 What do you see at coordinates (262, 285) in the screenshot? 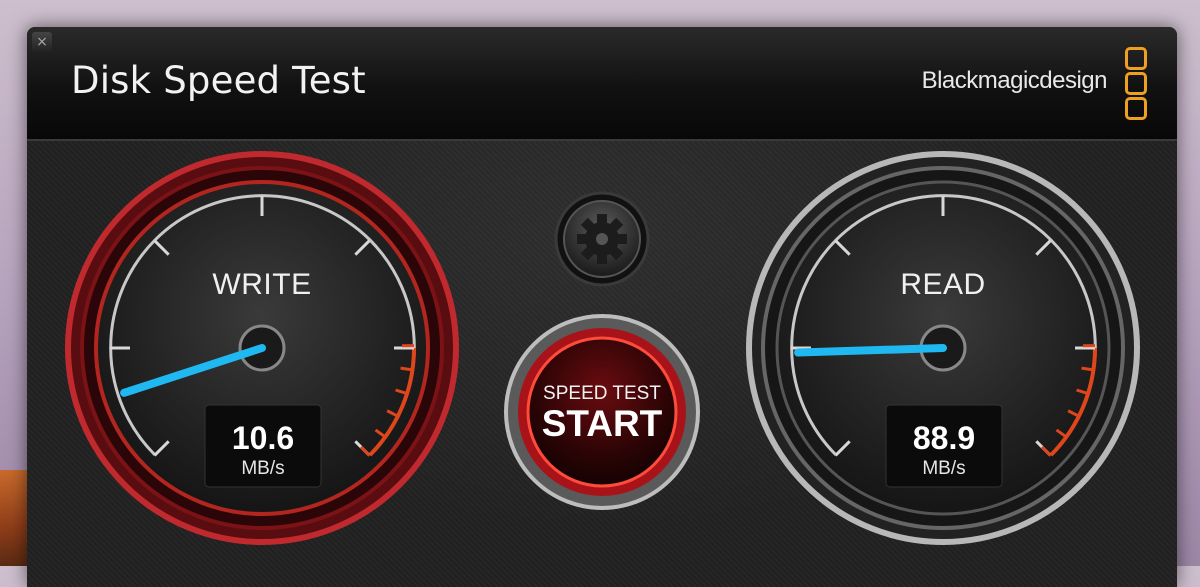
I see `write-label: WRITE` at bounding box center [262, 285].